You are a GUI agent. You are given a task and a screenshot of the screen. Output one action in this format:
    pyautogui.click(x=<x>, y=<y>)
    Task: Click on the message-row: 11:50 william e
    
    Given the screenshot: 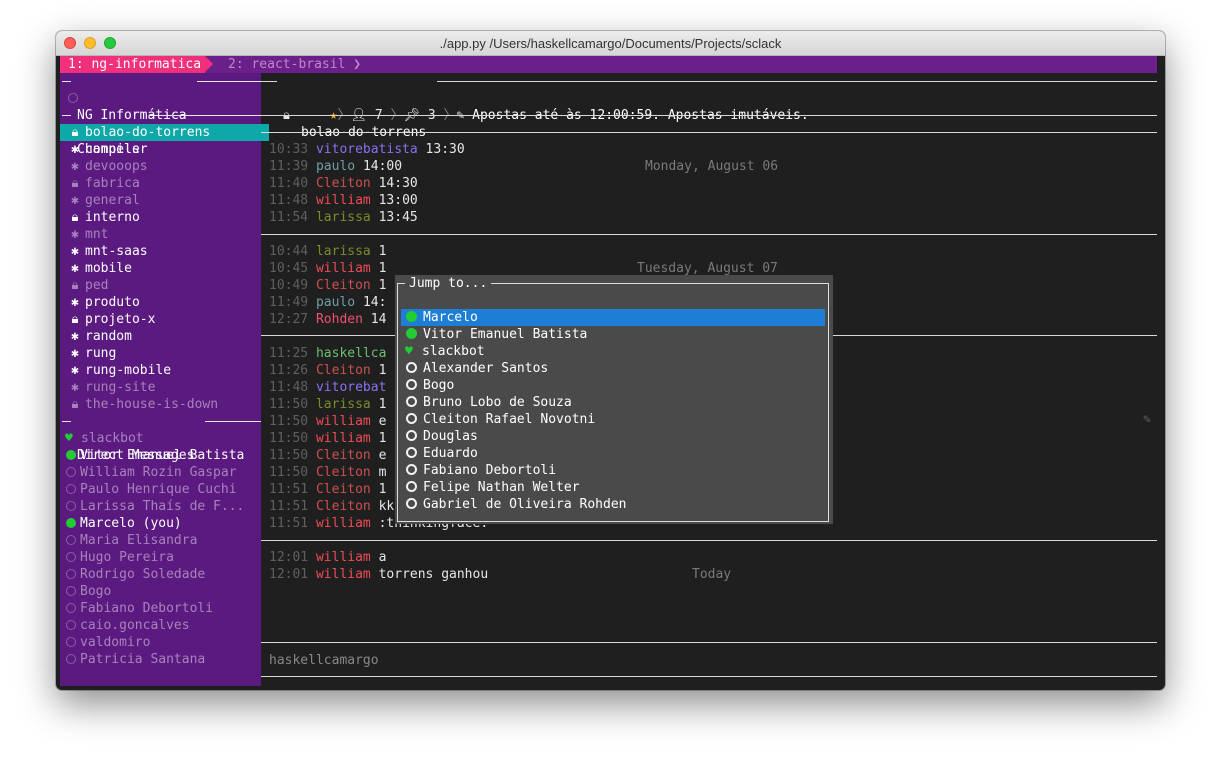 What is the action you would take?
    pyautogui.click(x=327, y=421)
    